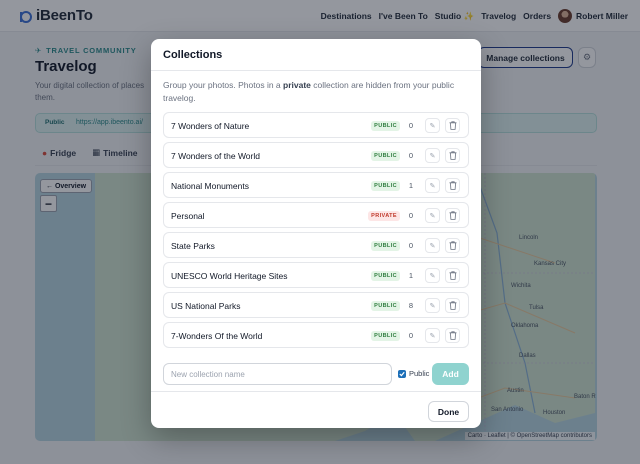 The width and height of the screenshot is (640, 464). I want to click on public-checkbox, so click(402, 373).